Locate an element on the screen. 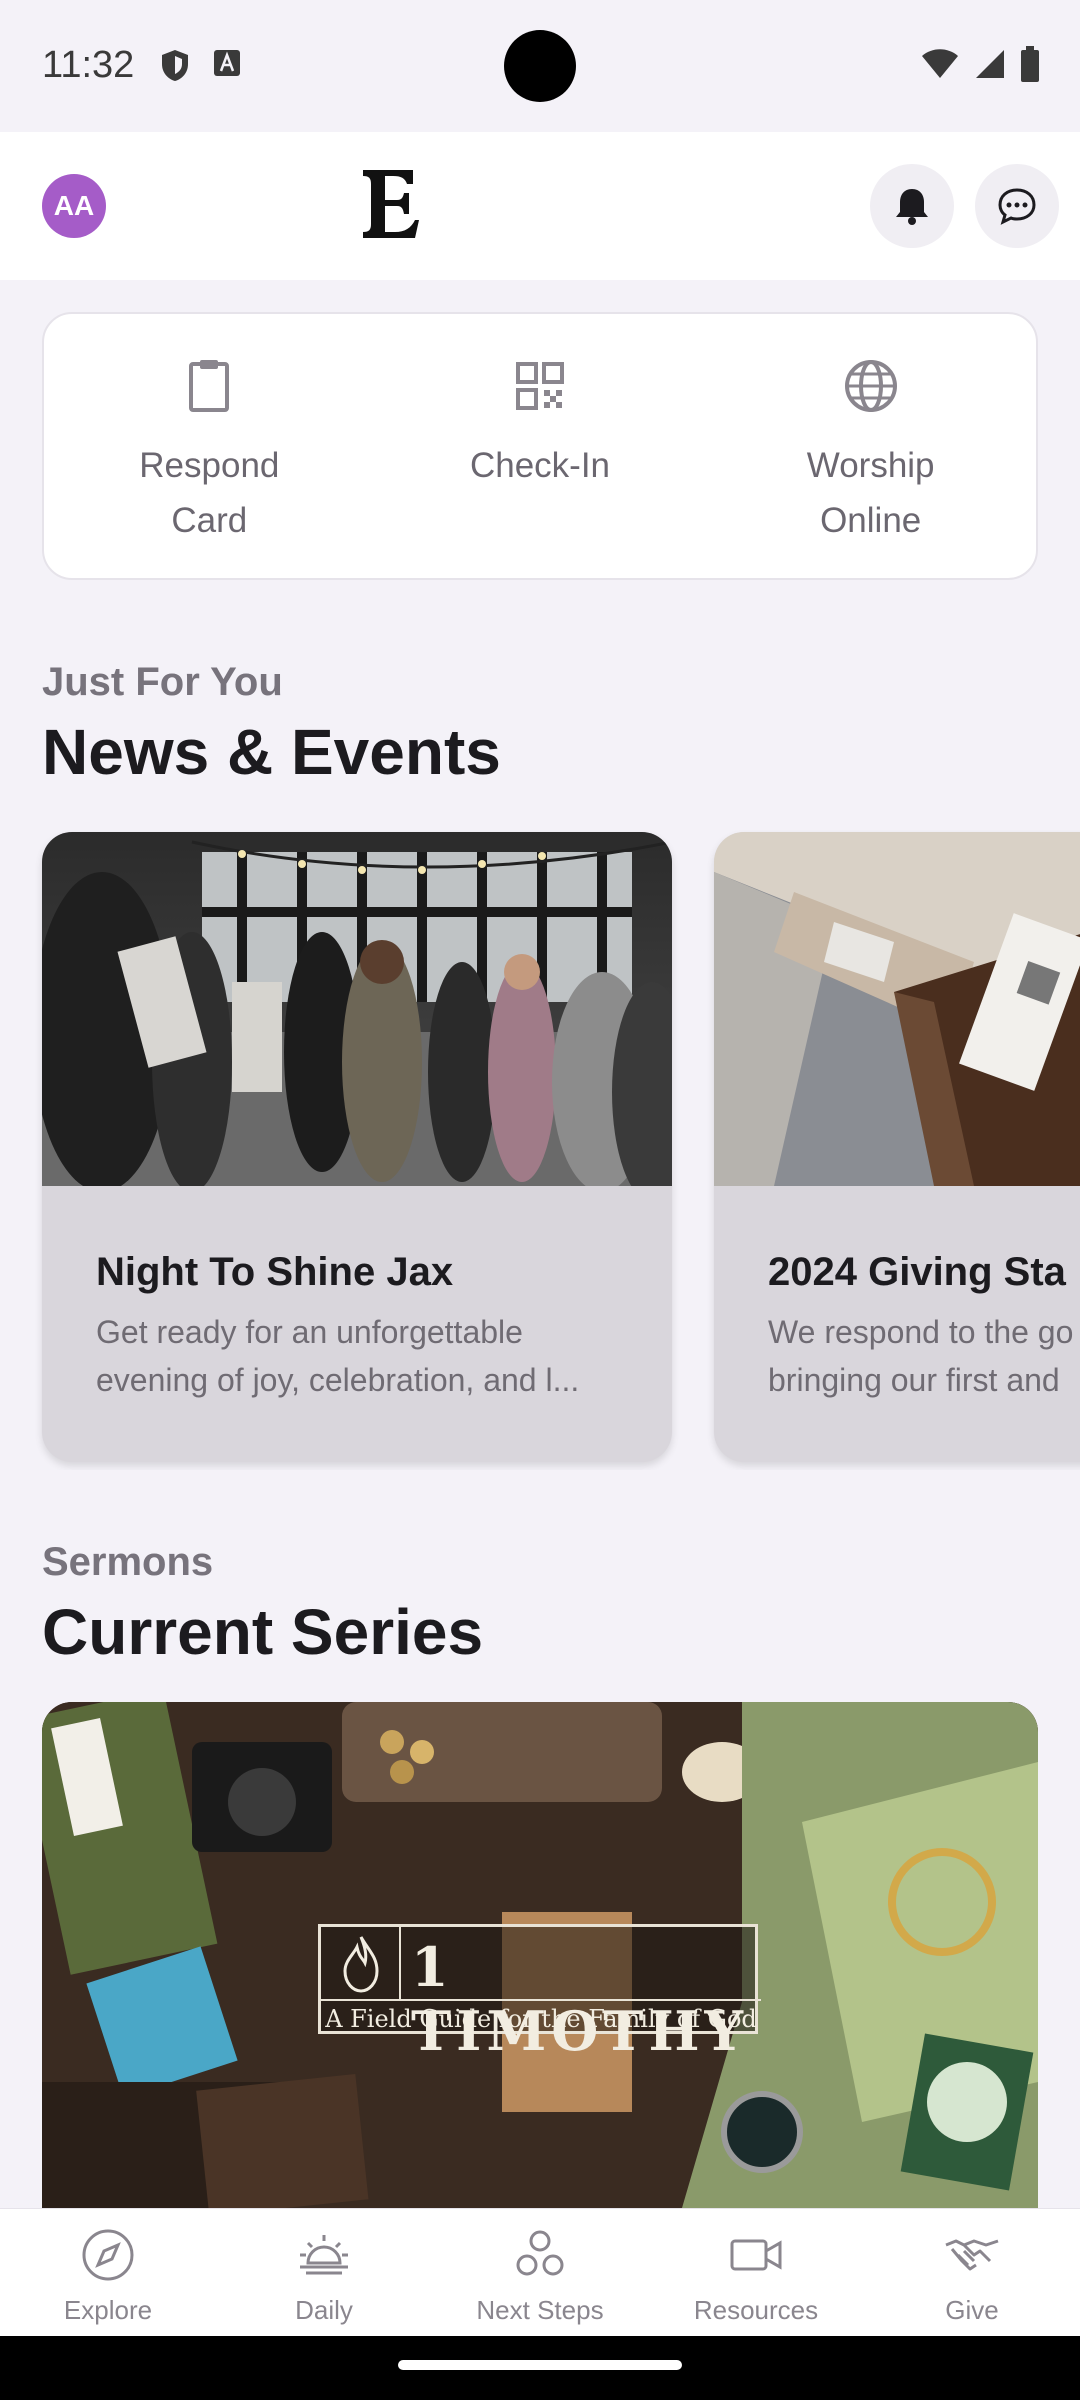 The image size is (1080, 2400). news-title: News & Events is located at coordinates (271, 752).